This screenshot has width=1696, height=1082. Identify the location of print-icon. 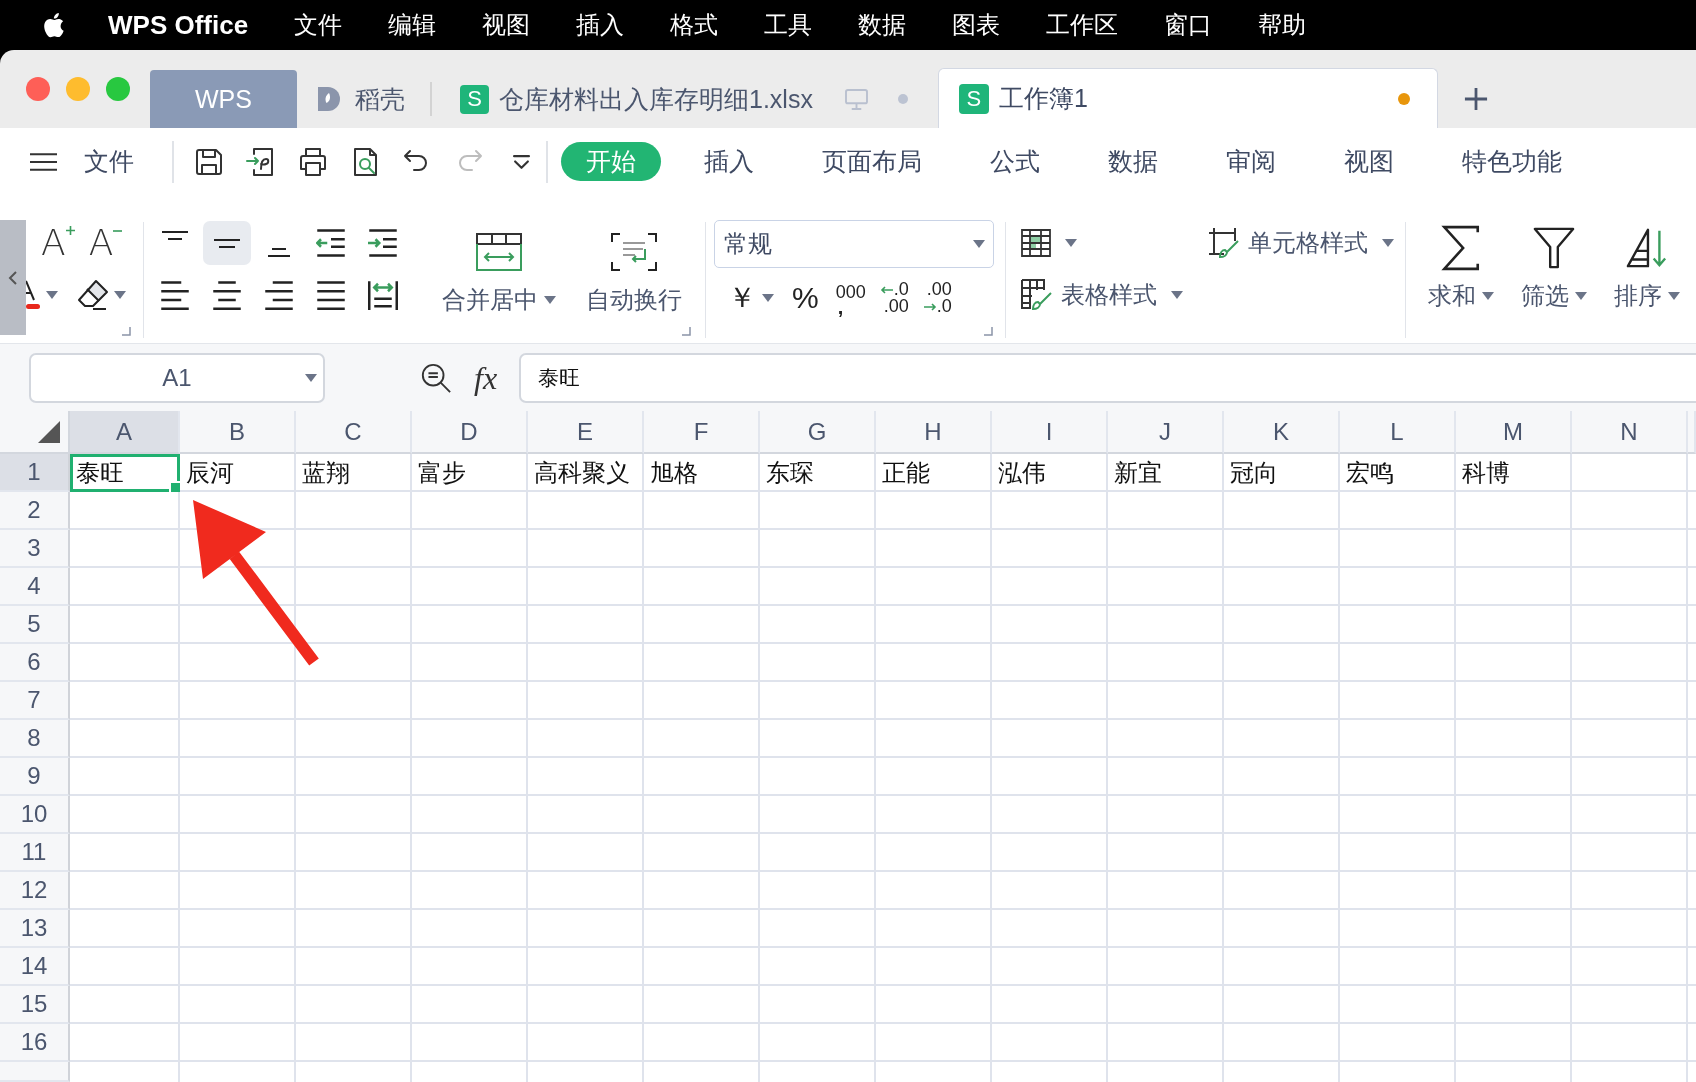
(313, 161).